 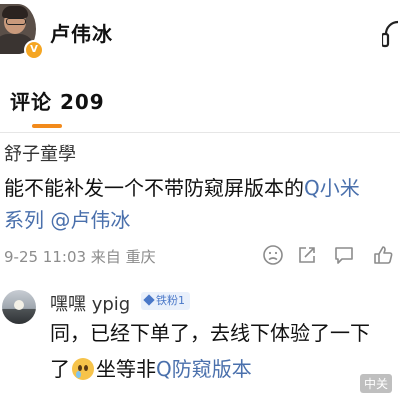 What do you see at coordinates (60, 369) in the screenshot?
I see `reply-text-prefix: 了` at bounding box center [60, 369].